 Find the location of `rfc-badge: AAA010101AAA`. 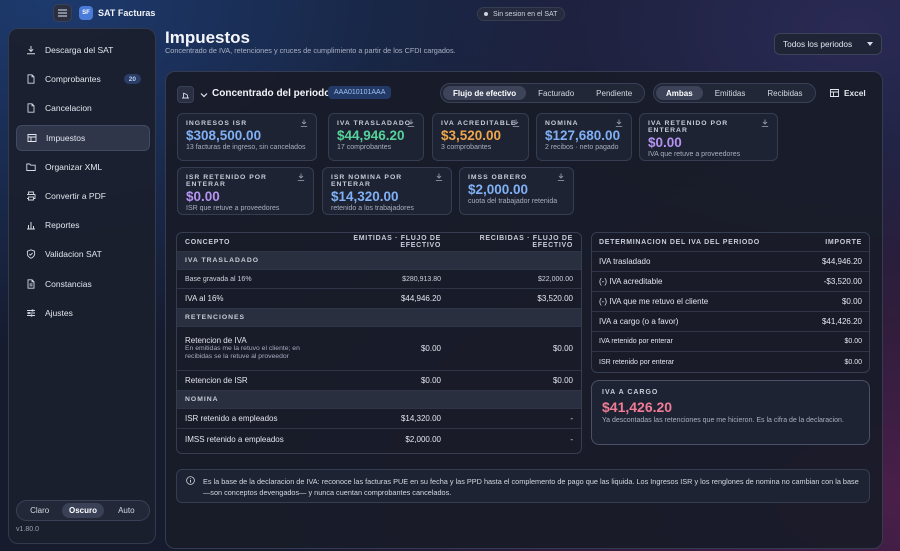

rfc-badge: AAA010101AAA is located at coordinates (360, 92).